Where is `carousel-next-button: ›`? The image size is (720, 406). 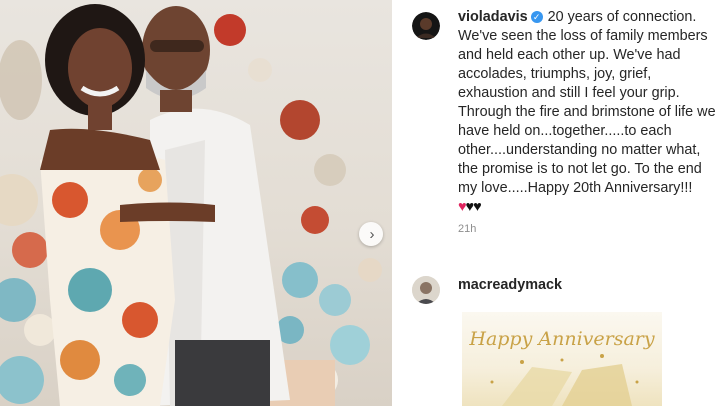
carousel-next-button: › is located at coordinates (371, 234).